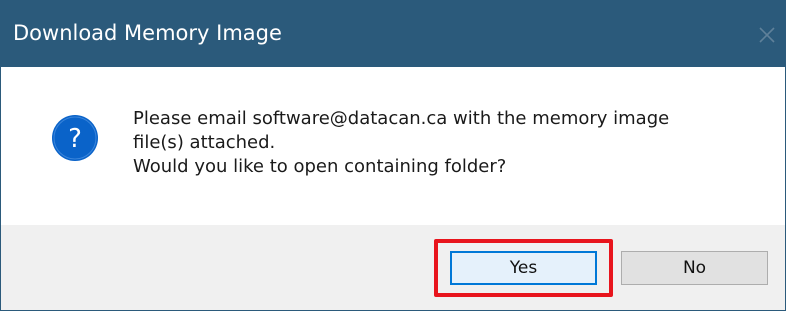  Describe the element at coordinates (694, 268) in the screenshot. I see `no-button: No` at that location.